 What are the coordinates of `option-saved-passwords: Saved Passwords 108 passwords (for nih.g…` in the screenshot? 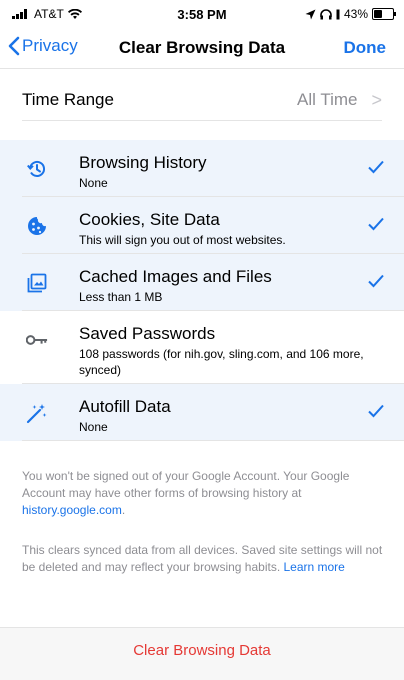 It's located at (202, 347).